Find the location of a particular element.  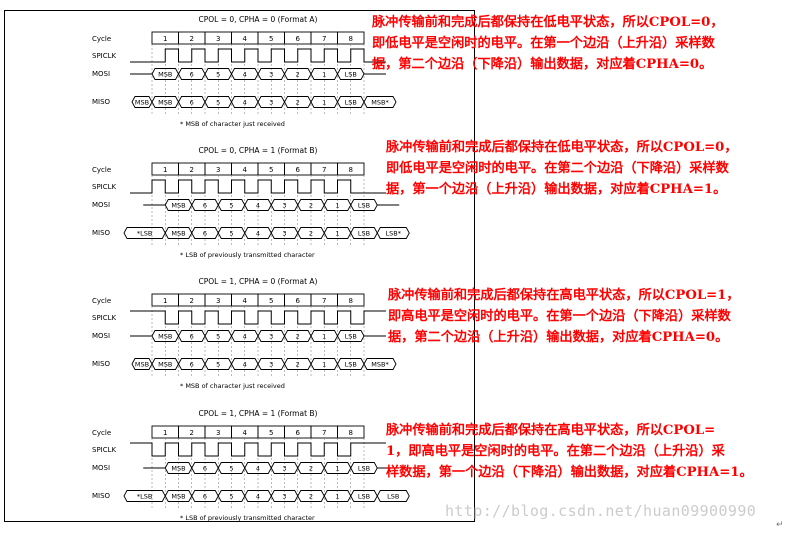

watermark: http://blog.csdn.net/huan09900990 is located at coordinates (601, 511).